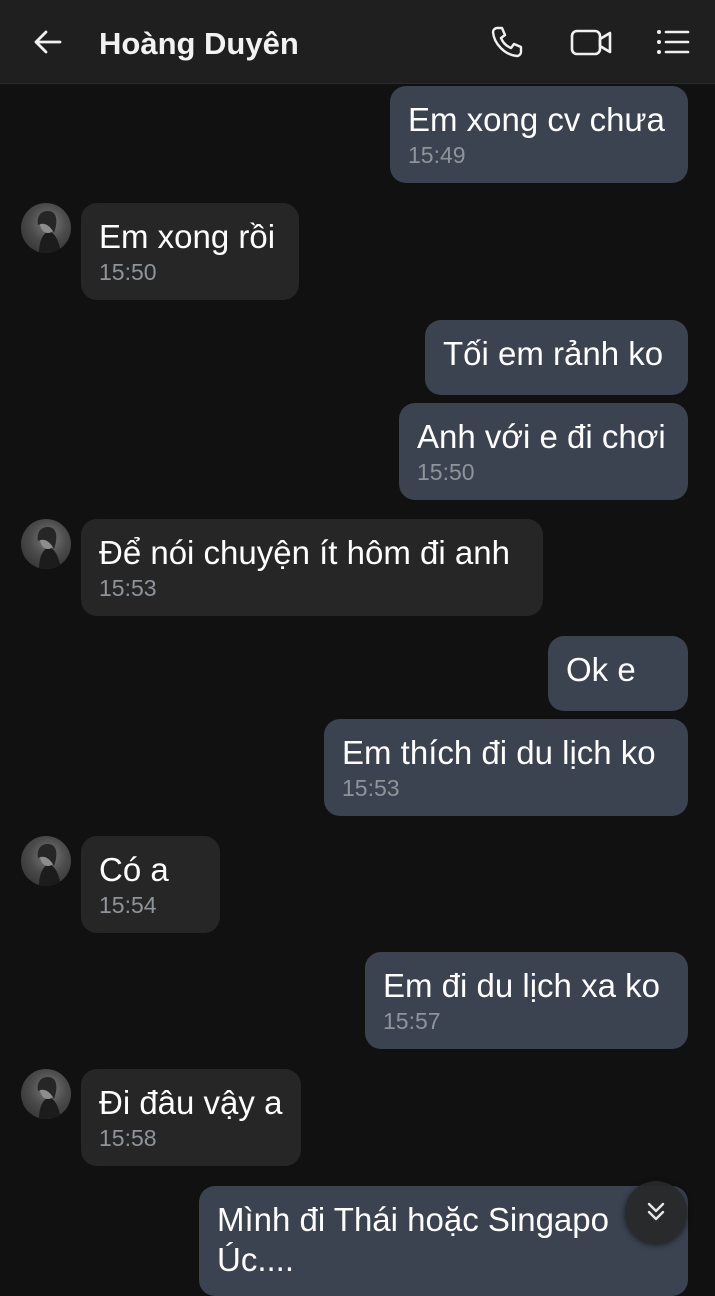 This screenshot has width=715, height=1296. I want to click on double-chevron-down-icon, so click(656, 1211).